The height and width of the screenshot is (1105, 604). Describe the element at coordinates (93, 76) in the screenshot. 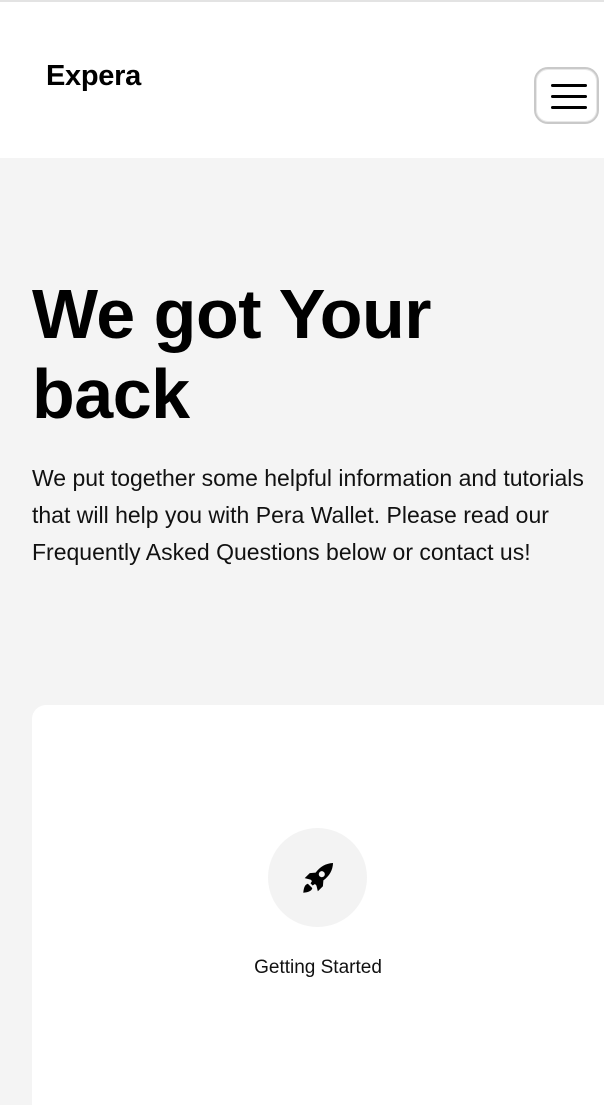

I see `logo: Expera` at that location.